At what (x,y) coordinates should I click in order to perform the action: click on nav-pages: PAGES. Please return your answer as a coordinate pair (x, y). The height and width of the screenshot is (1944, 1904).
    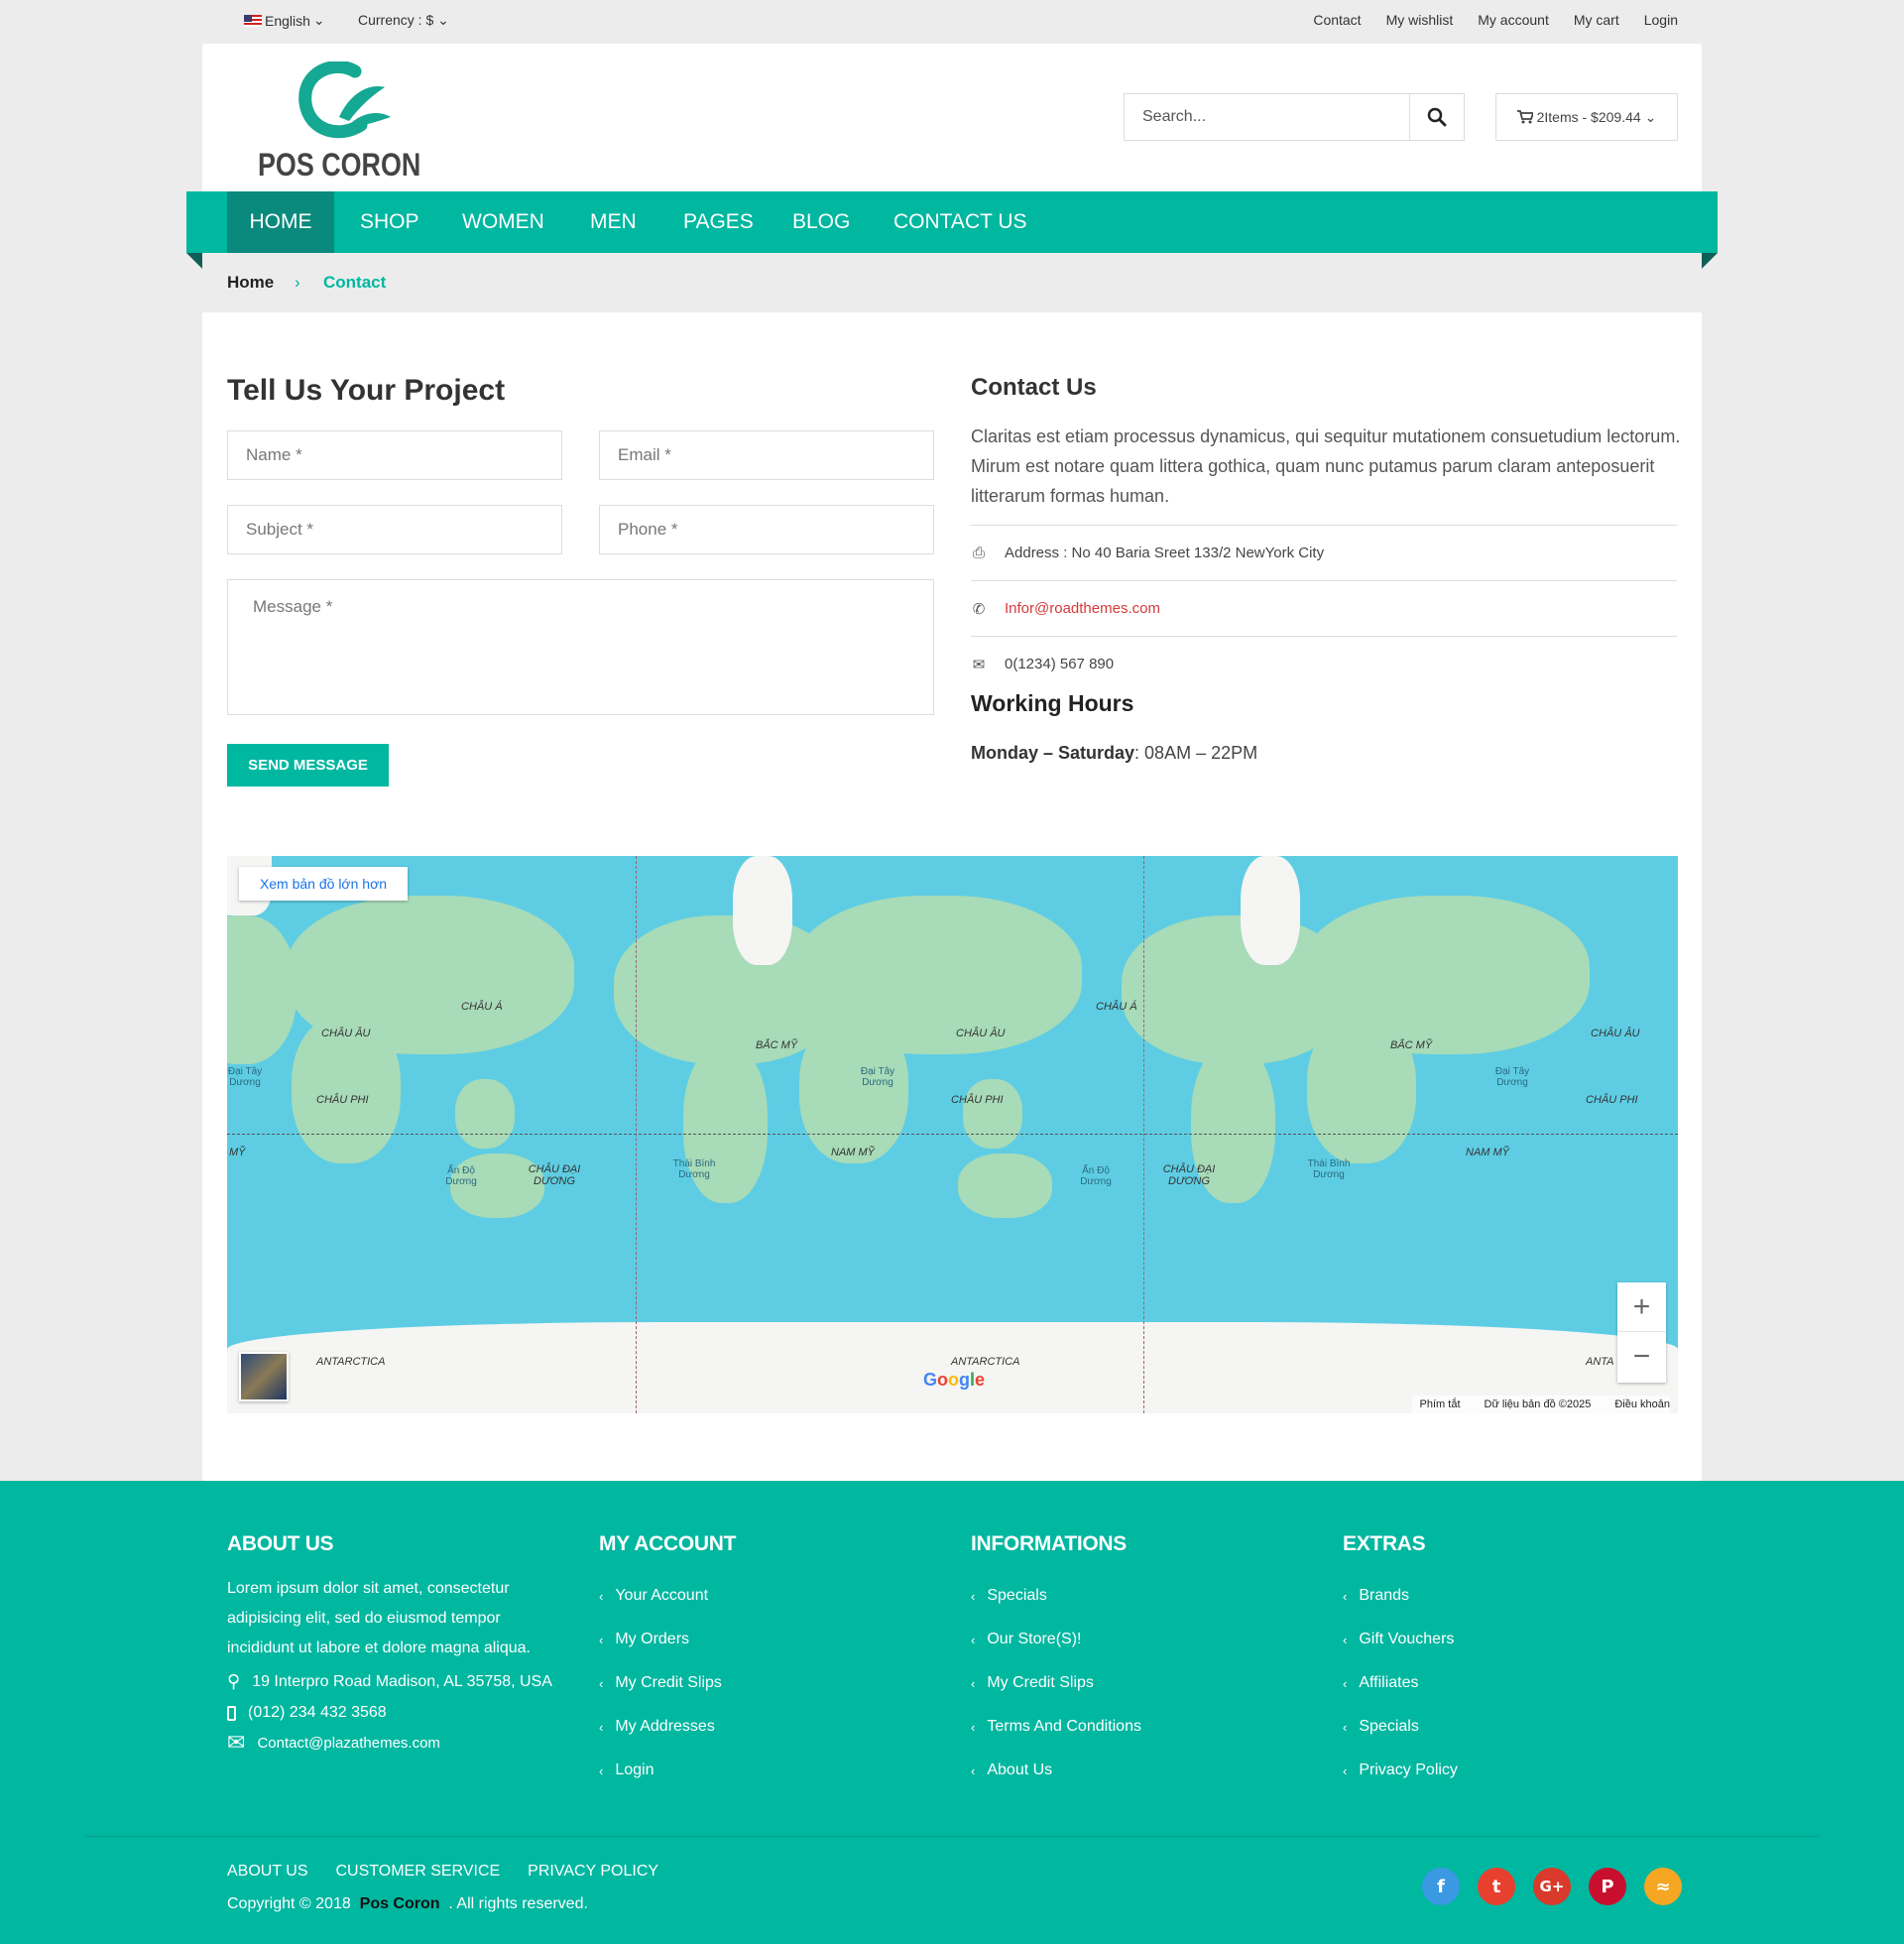
    Looking at the image, I should click on (718, 222).